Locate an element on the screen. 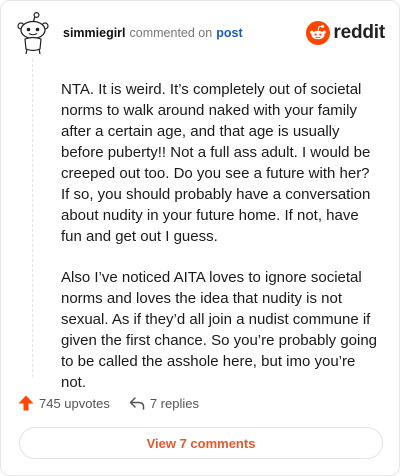 This screenshot has height=476, width=400. replies-count: 7 replies is located at coordinates (174, 403).